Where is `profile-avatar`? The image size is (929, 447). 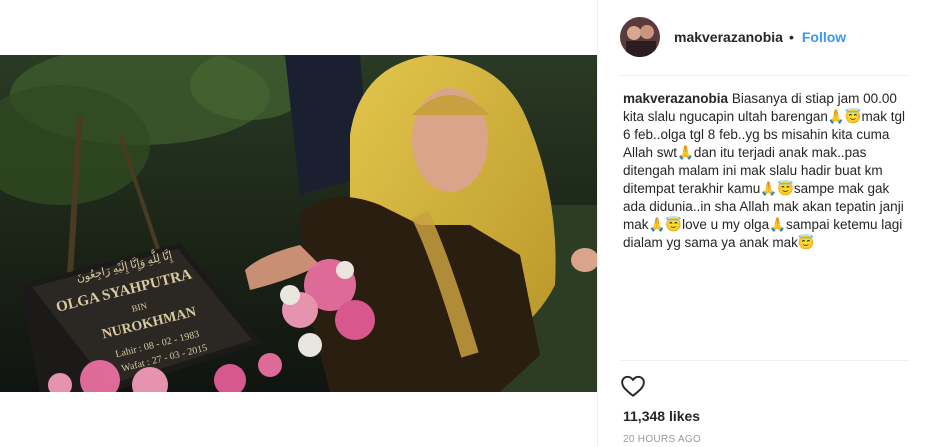 profile-avatar is located at coordinates (640, 37).